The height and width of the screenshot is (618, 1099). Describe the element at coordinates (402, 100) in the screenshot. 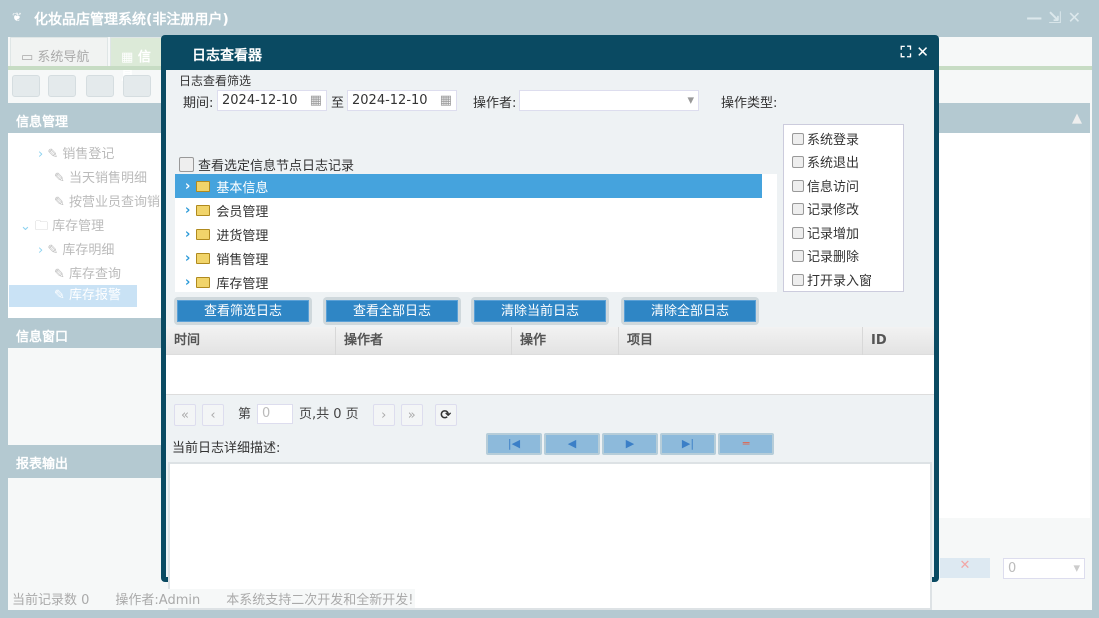

I see `date-to-input: 2024-12-10 ▦` at that location.